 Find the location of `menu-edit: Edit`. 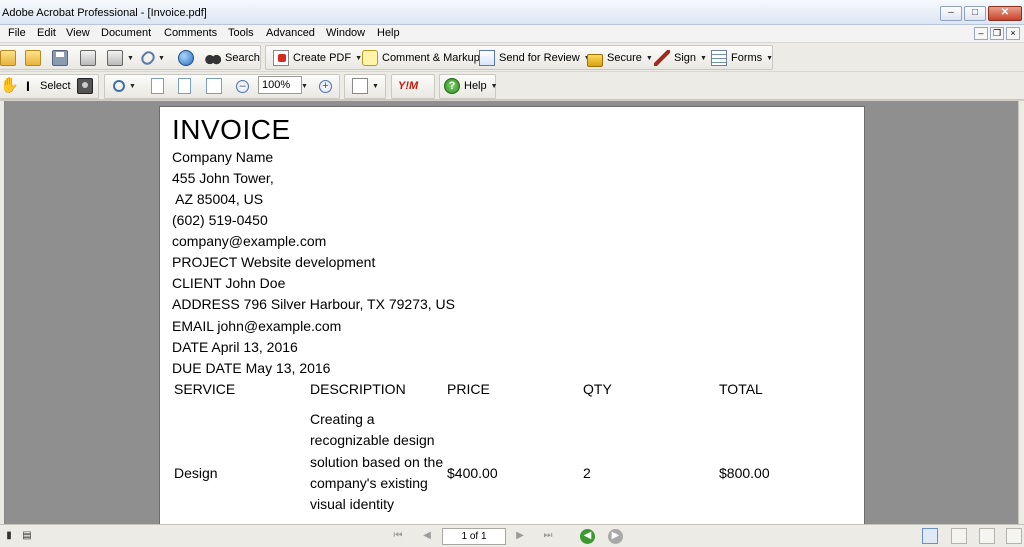

menu-edit: Edit is located at coordinates (46, 33).